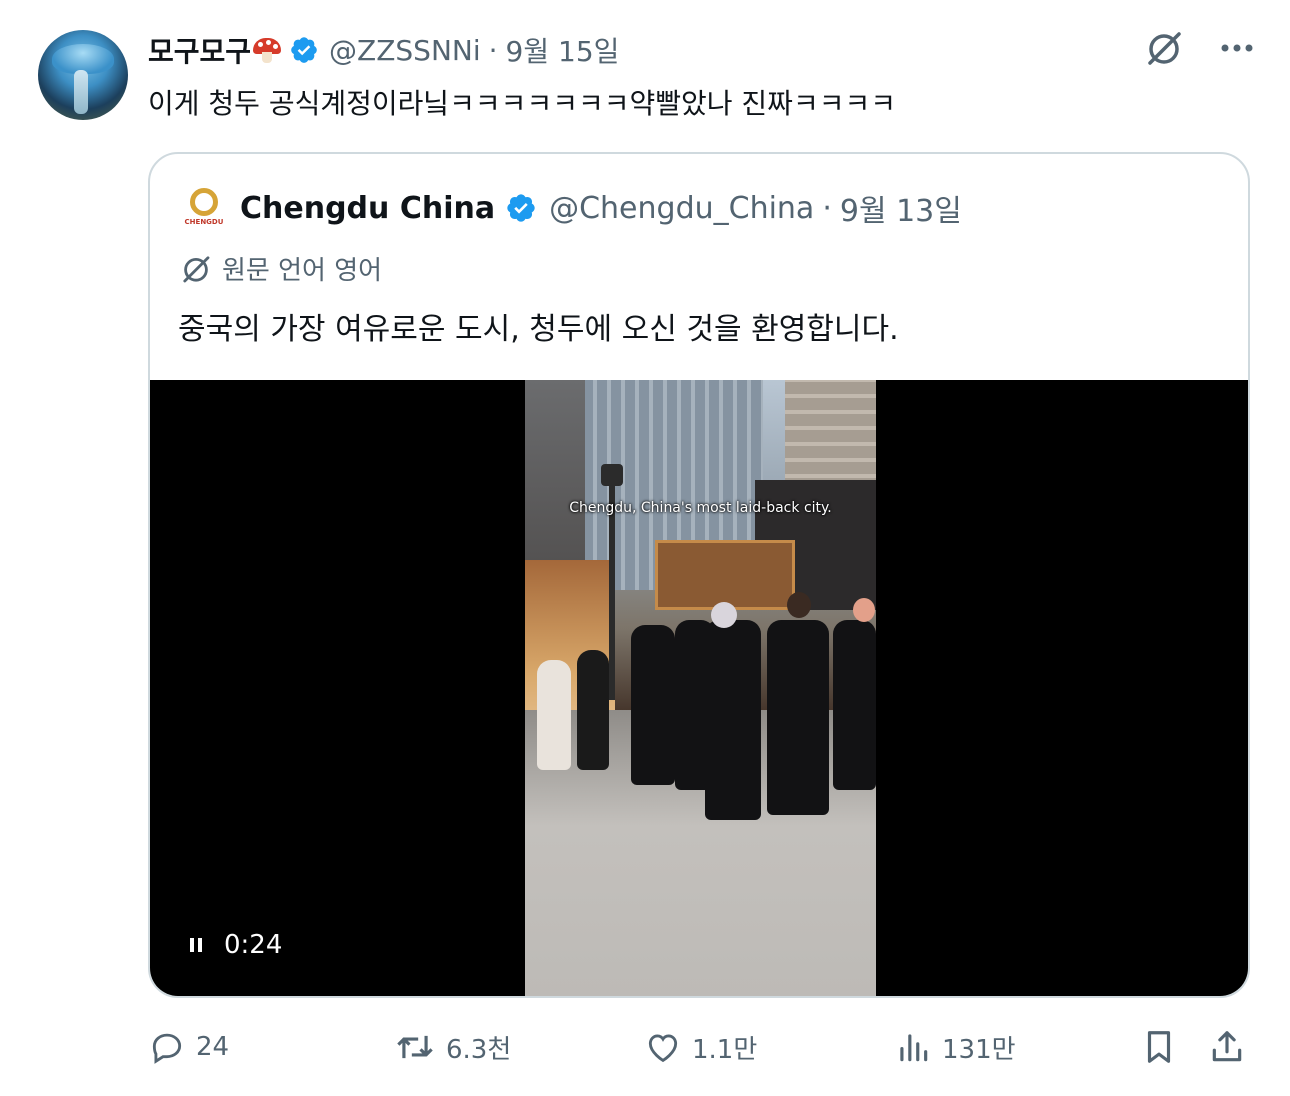 This screenshot has height=1096, width=1290. Describe the element at coordinates (267, 50) in the screenshot. I see `mushroom-emoji` at that location.